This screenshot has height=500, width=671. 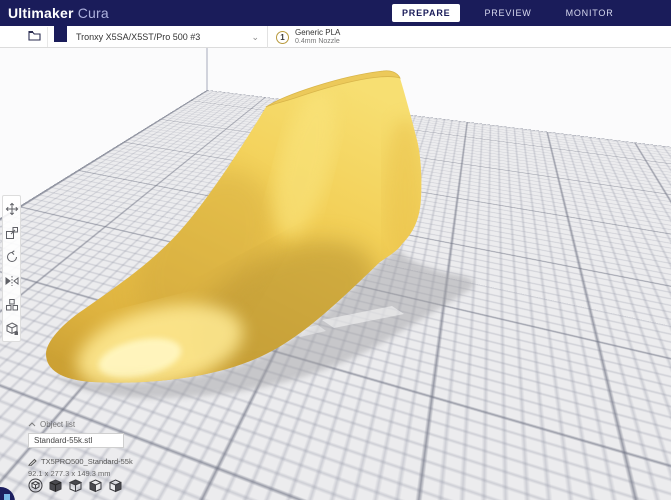 I want to click on top-view-icon, so click(x=75, y=485).